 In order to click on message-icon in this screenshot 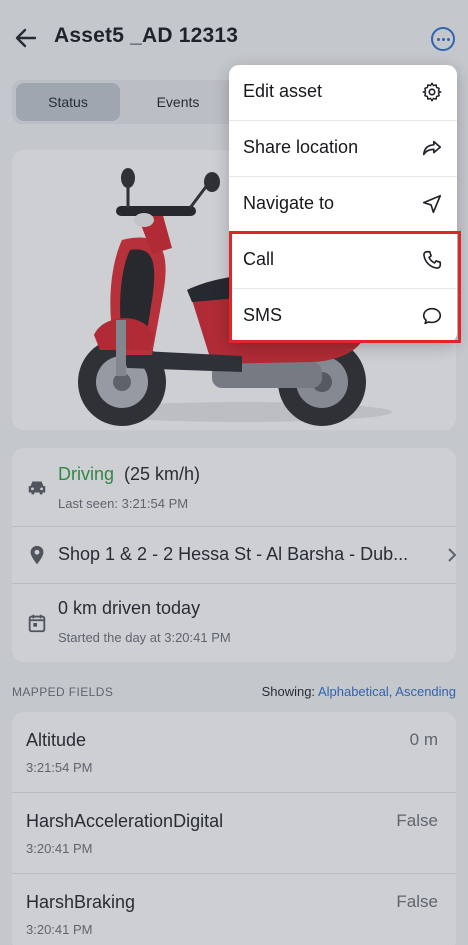, I will do `click(432, 316)`.